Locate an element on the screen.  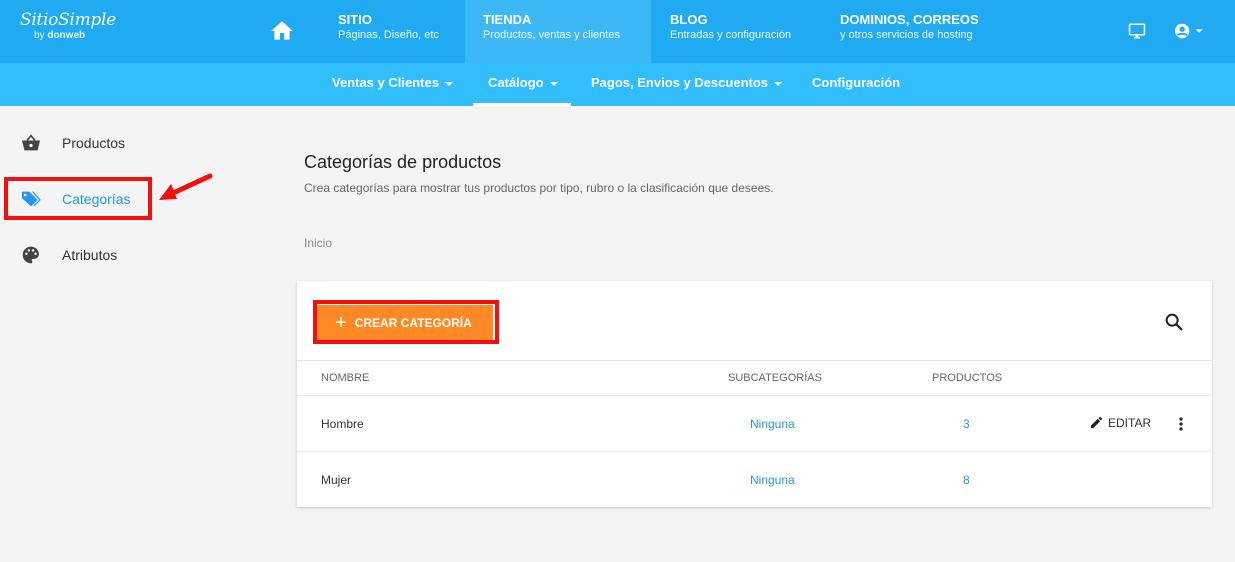
user-account-icon is located at coordinates (1192, 31).